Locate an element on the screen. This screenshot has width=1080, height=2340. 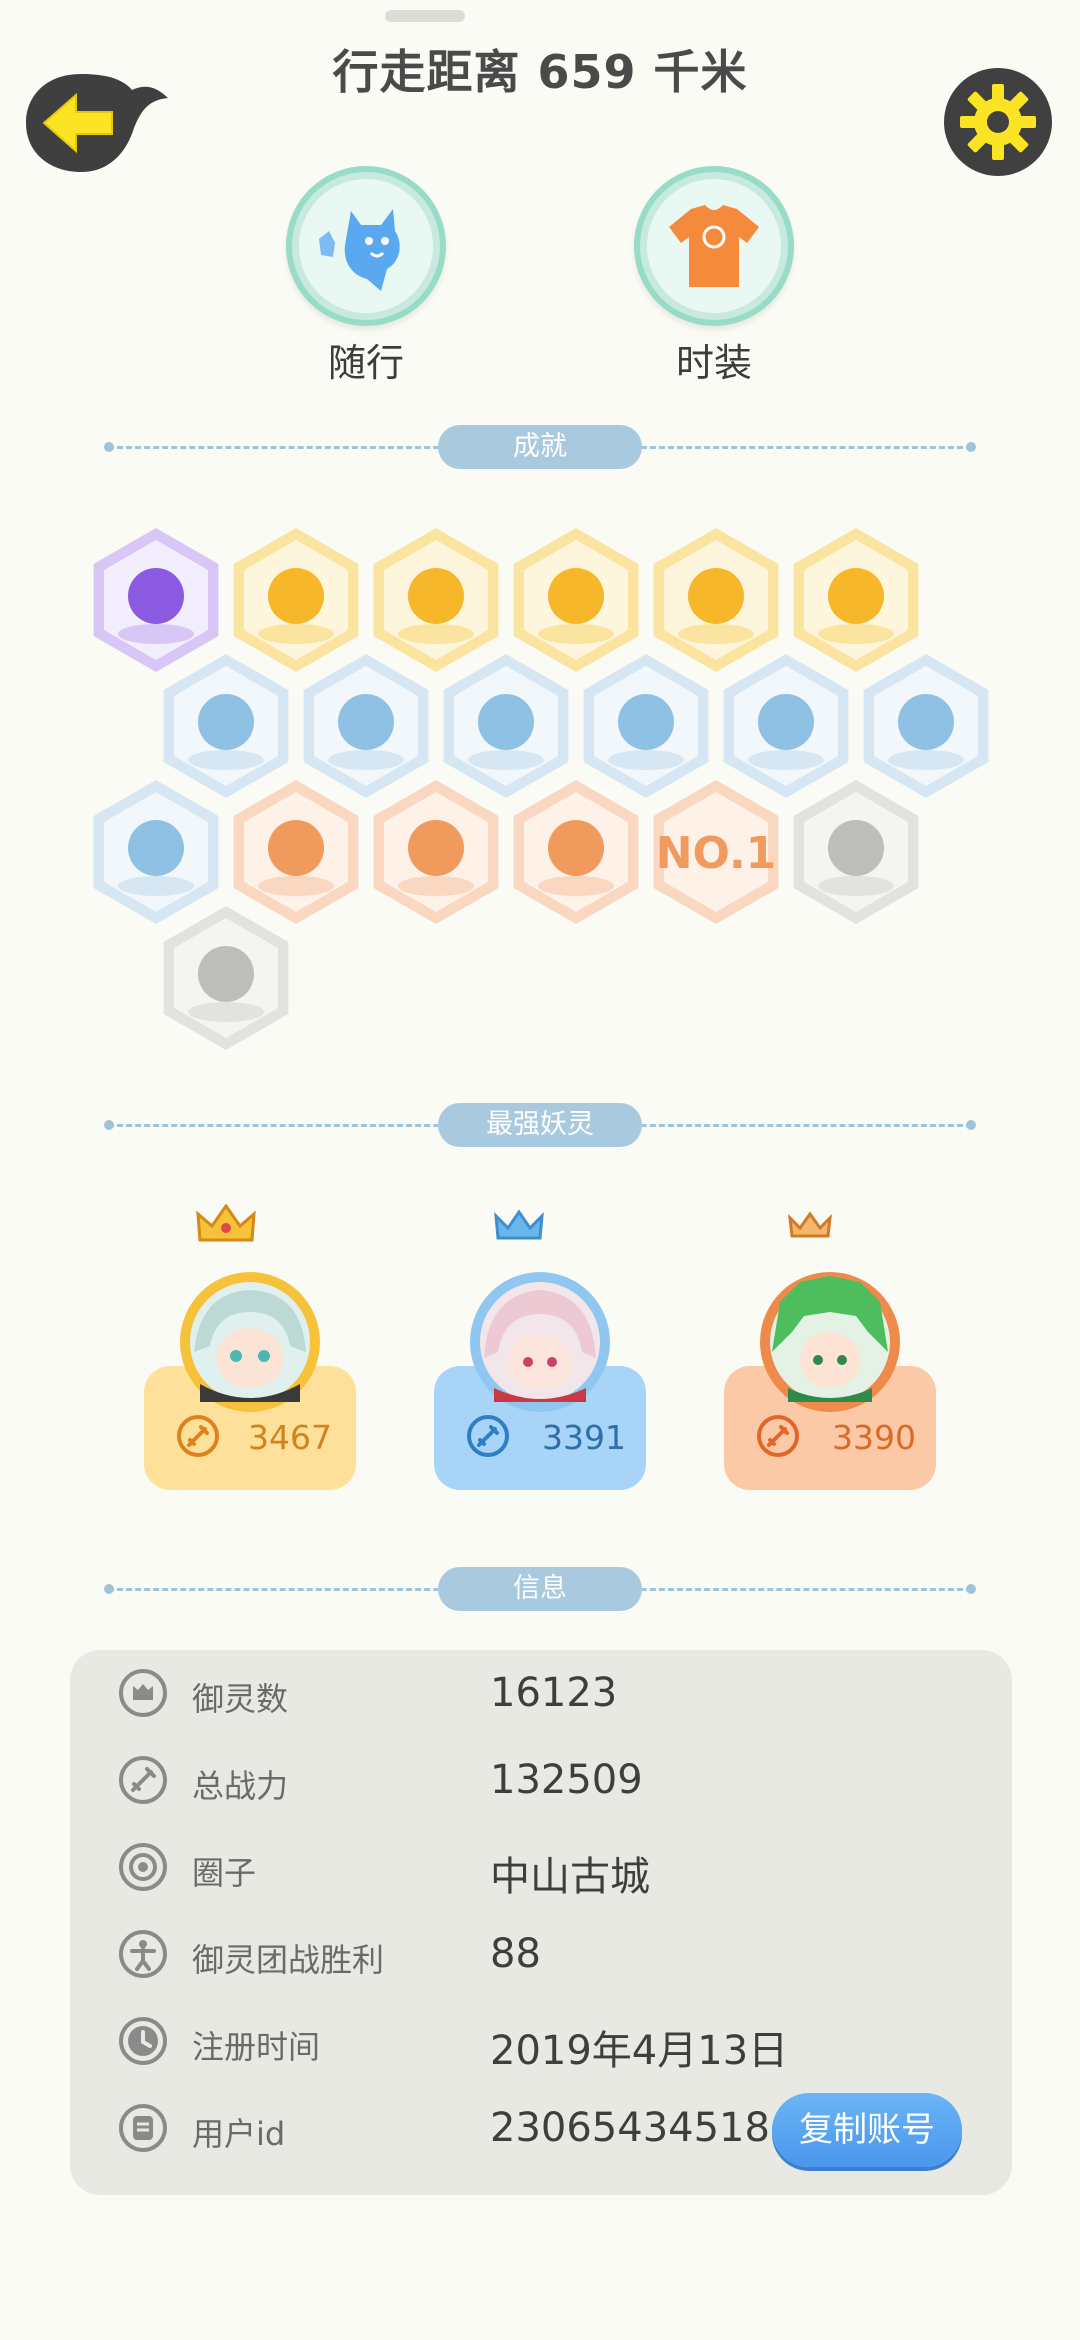
book-fox-badge is located at coordinates (156, 852).